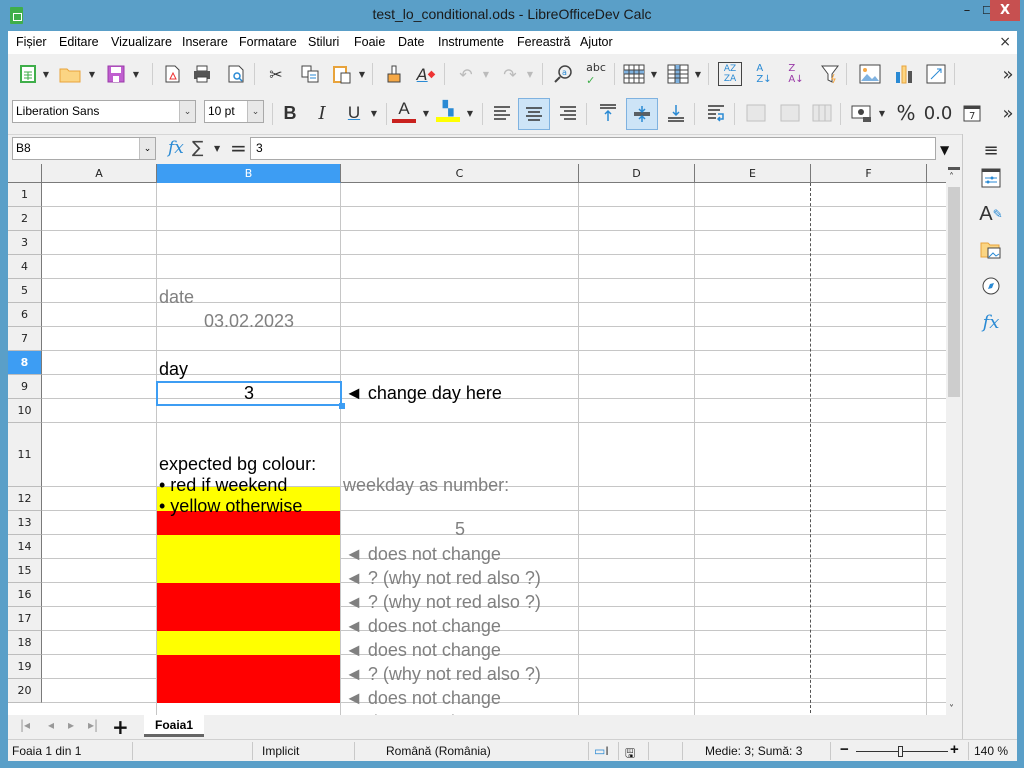 This screenshot has height=768, width=1024. What do you see at coordinates (79, 42) in the screenshot?
I see `menu-edit: Editare` at bounding box center [79, 42].